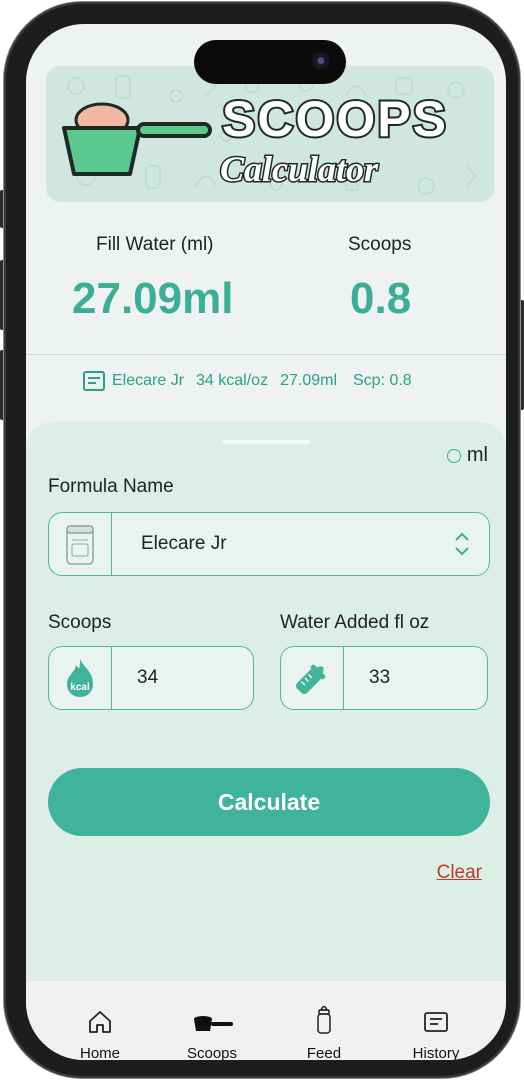 The image size is (524, 1080). Describe the element at coordinates (266, 1020) in the screenshot. I see `bottom-tab-bar: Home Scoops Feed History` at that location.